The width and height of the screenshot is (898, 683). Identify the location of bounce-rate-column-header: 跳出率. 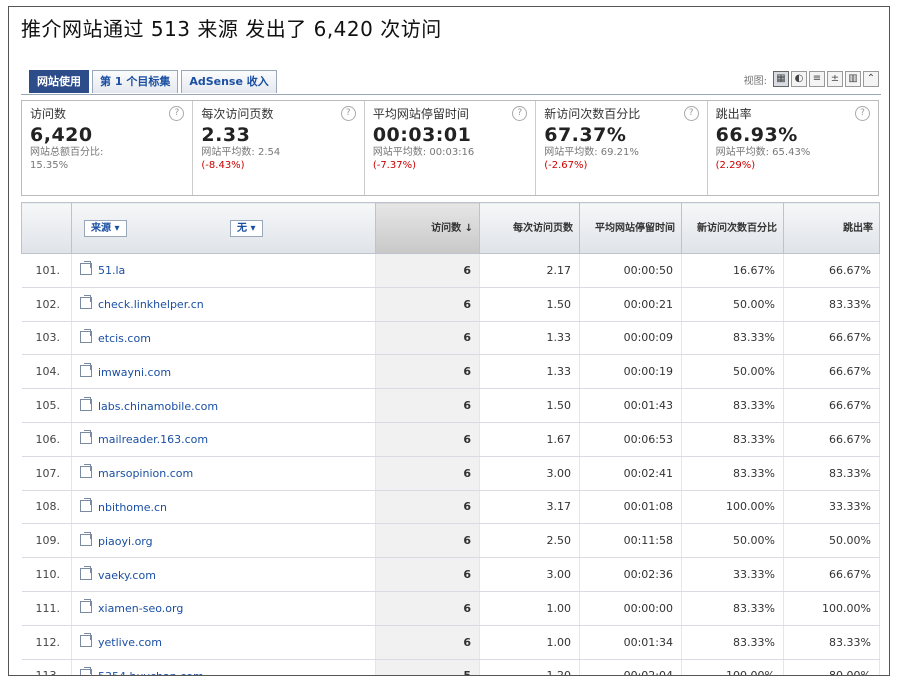
(831, 228).